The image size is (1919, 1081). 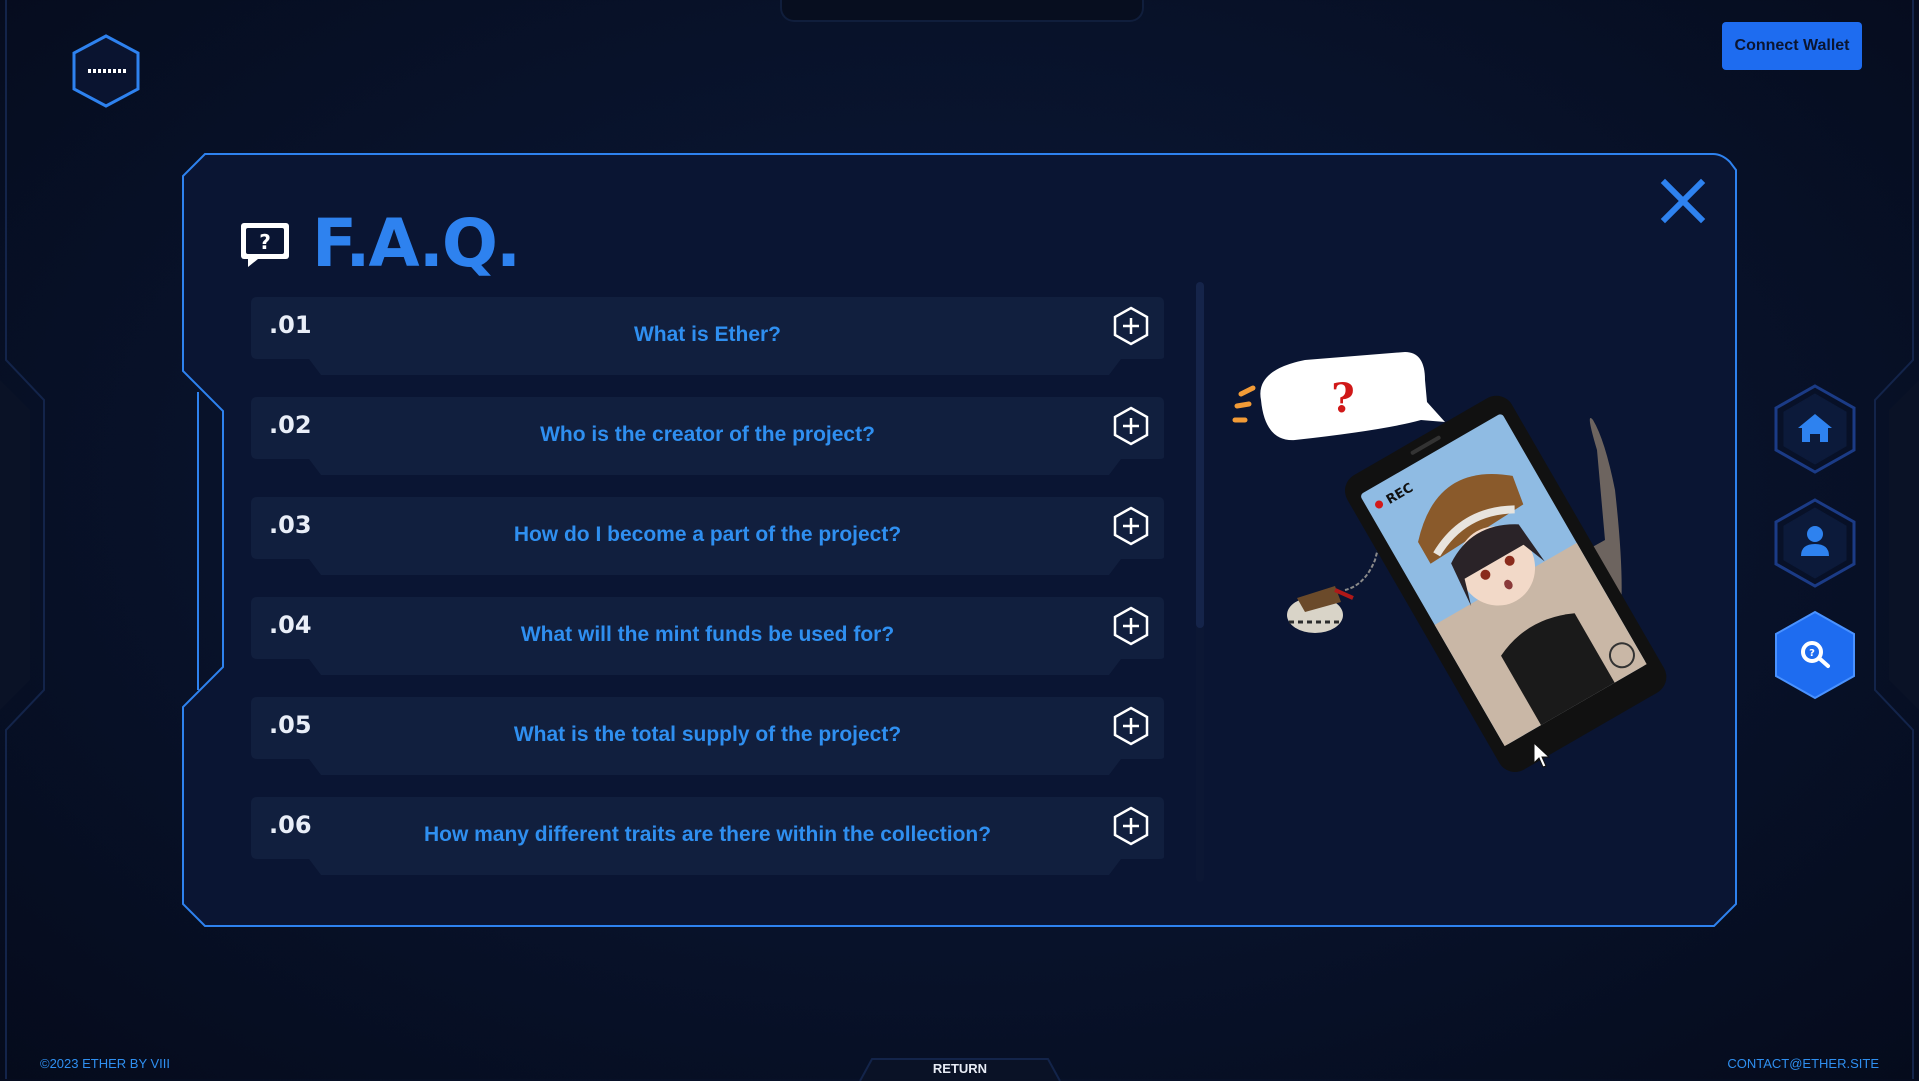 I want to click on faq-nav-button: ?, so click(x=1815, y=654).